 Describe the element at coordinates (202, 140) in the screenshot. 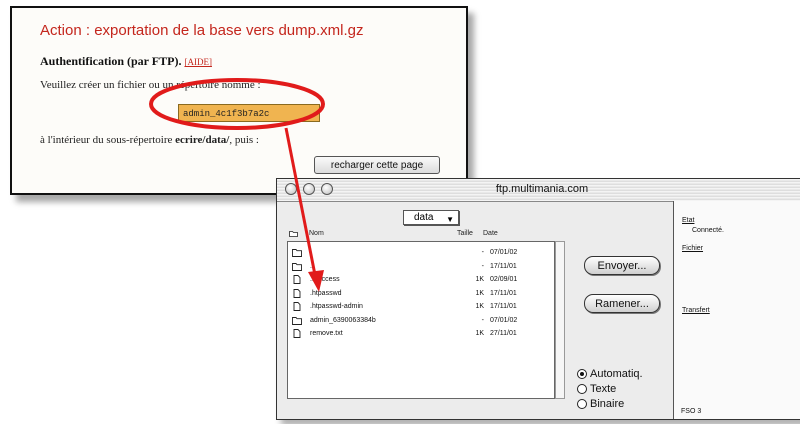

I see `subdir-name: ecrire/data/` at that location.